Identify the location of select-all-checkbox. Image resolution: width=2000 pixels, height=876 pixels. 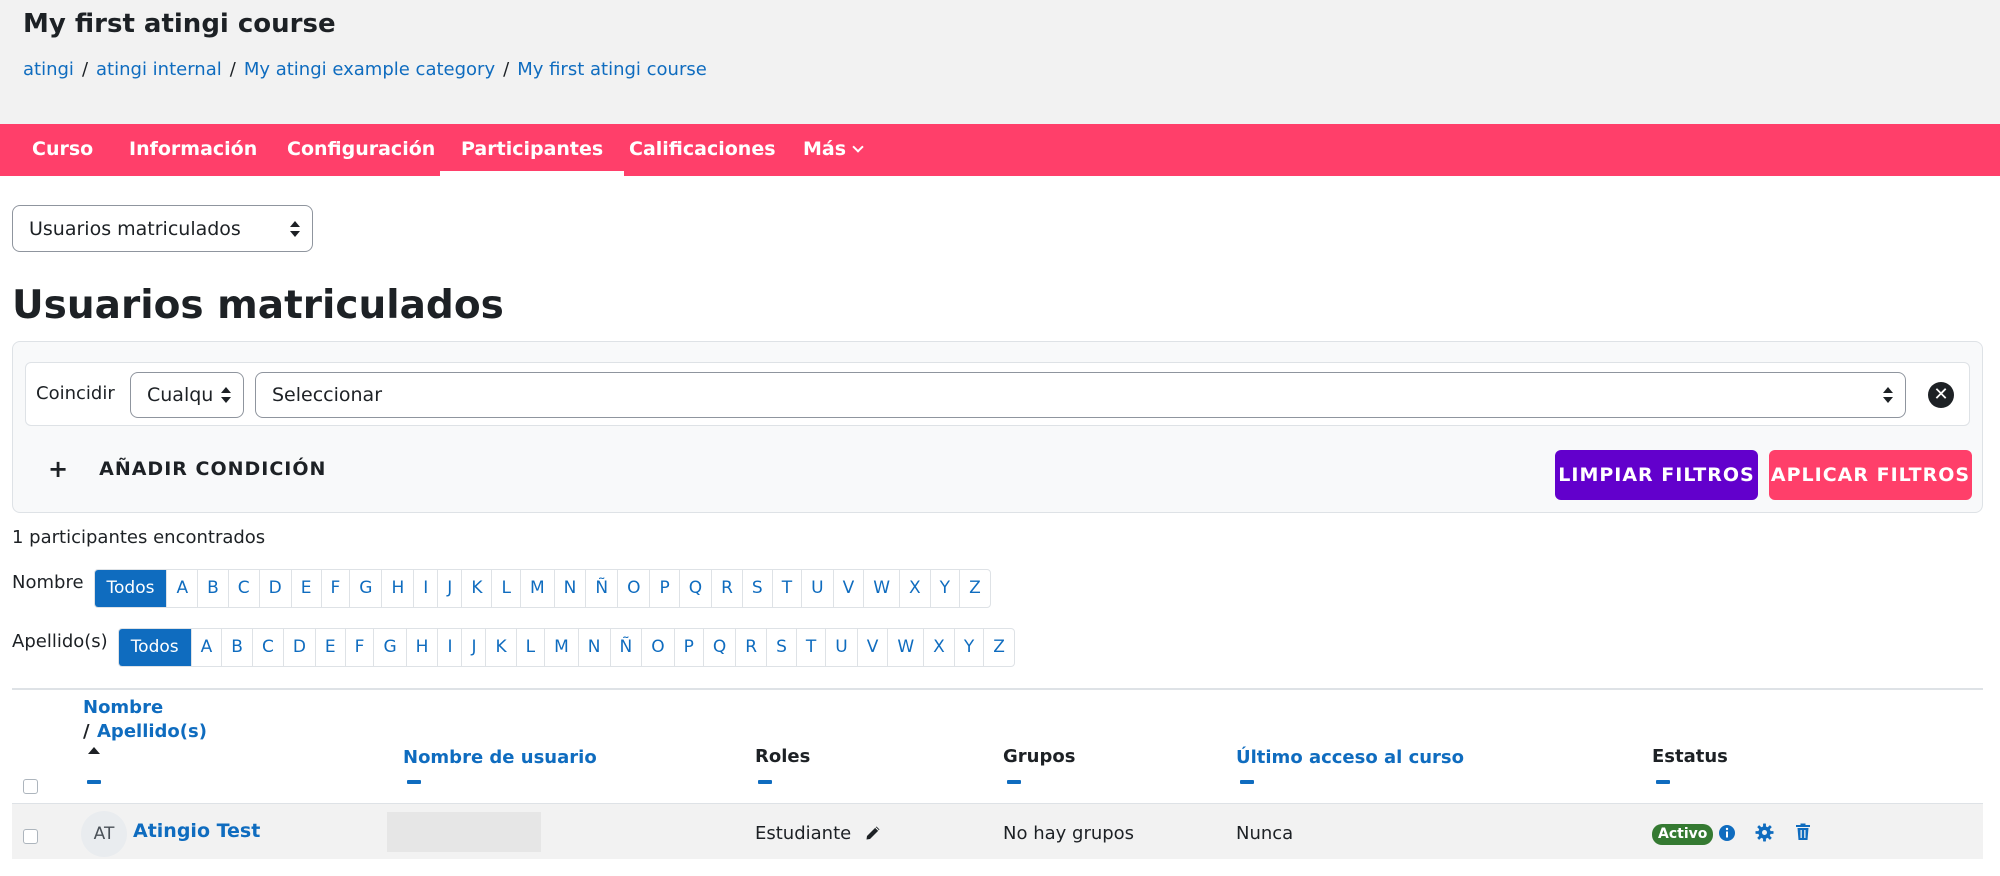
(30, 786).